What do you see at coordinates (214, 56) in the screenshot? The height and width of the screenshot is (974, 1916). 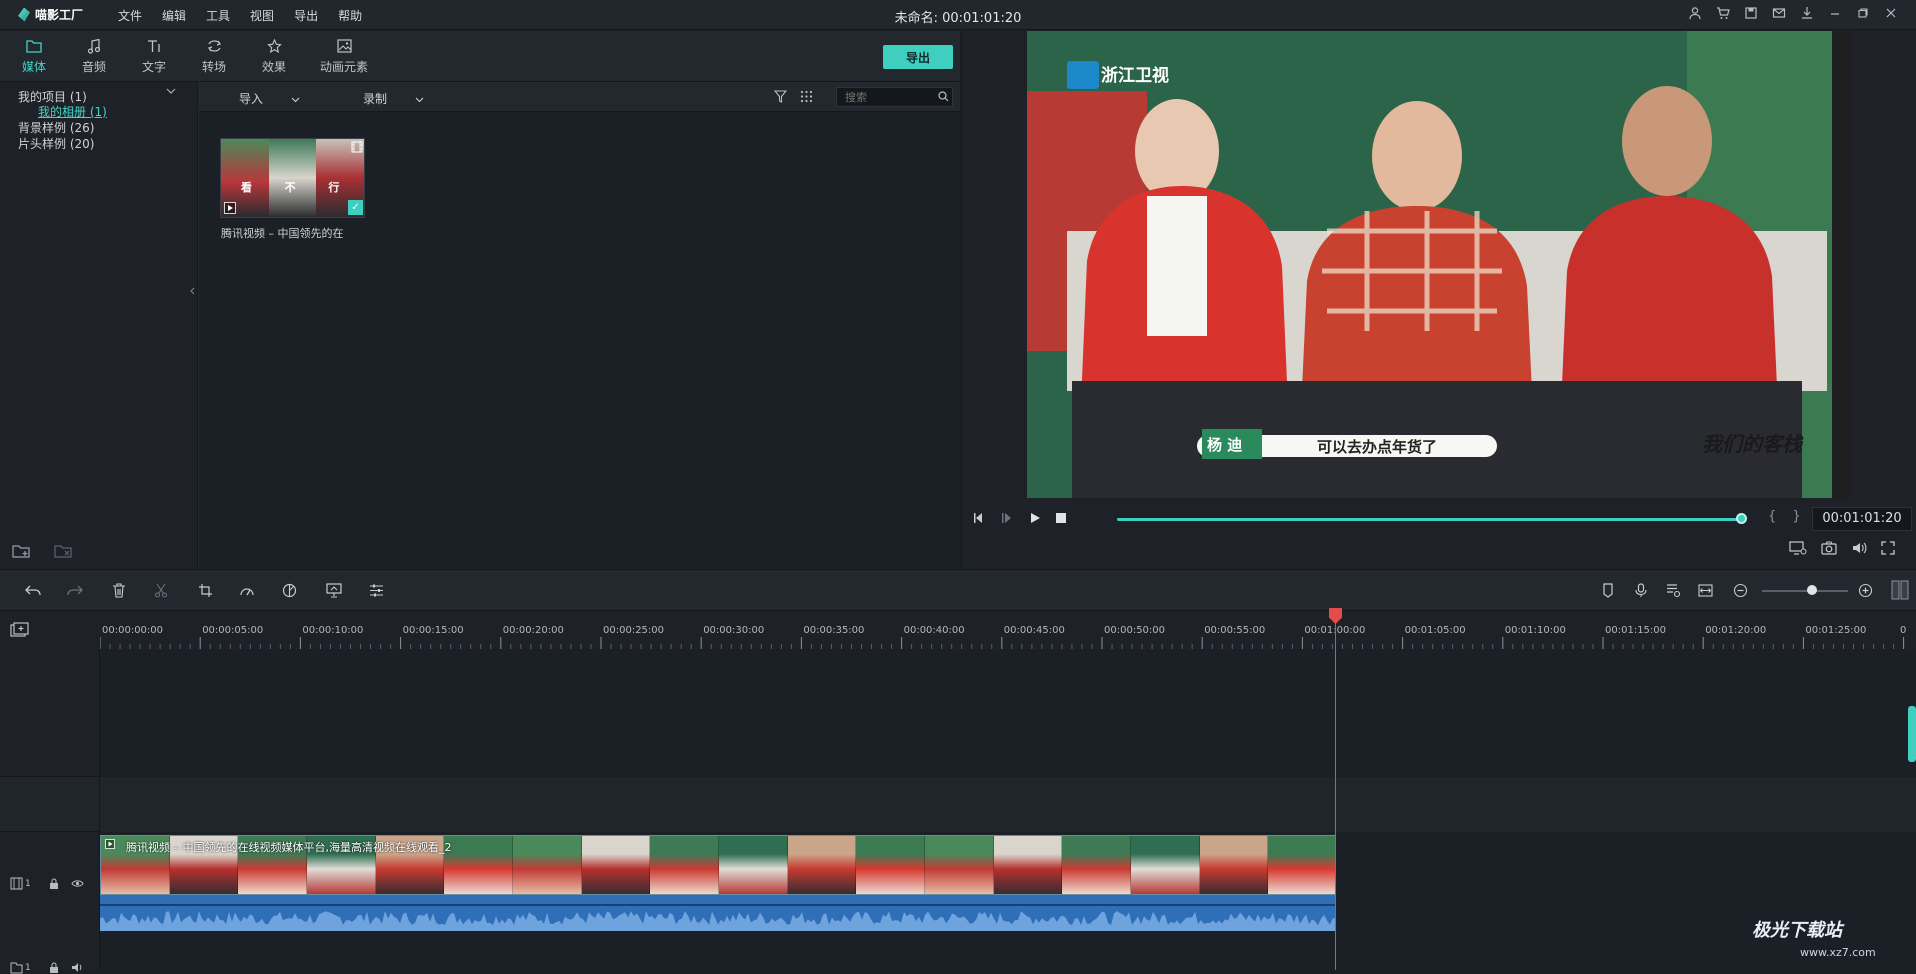 I see `tab-transition: 转场` at bounding box center [214, 56].